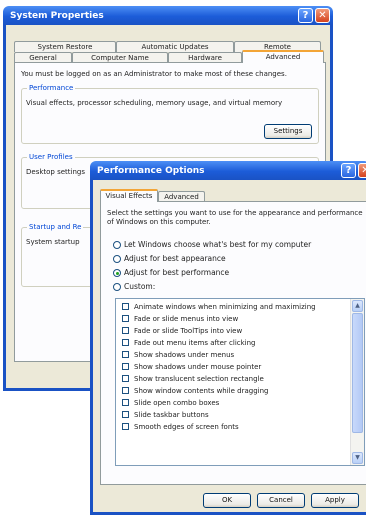 Image resolution: width=366 pixels, height=515 pixels. I want to click on performance-settings-button: Settings, so click(288, 131).